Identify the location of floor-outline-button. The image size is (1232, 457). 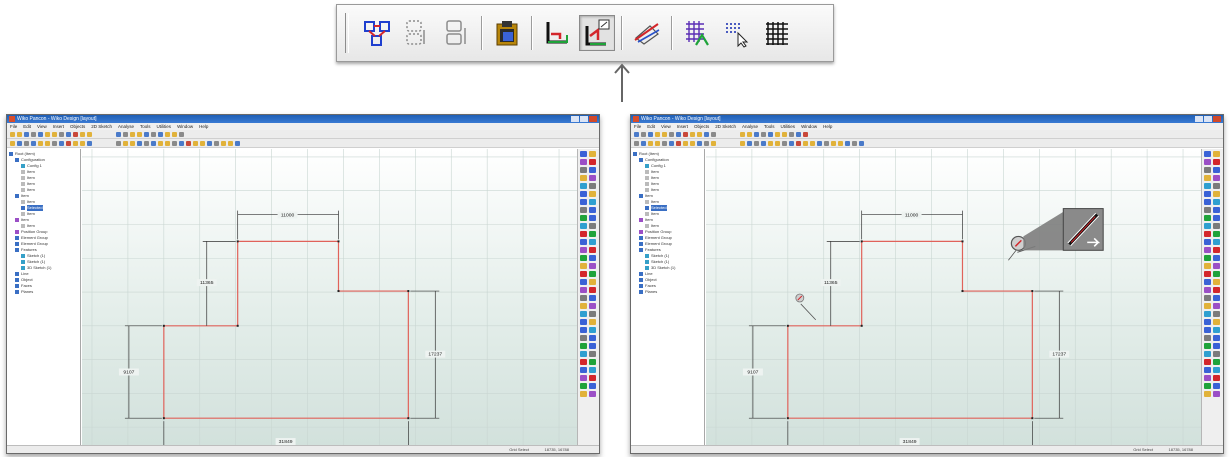
(557, 33).